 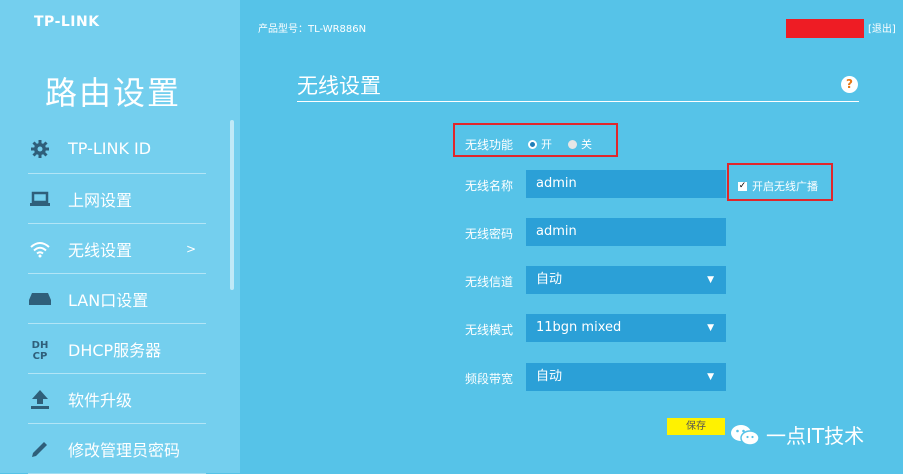 I want to click on radio-unselected-icon, so click(x=572, y=144).